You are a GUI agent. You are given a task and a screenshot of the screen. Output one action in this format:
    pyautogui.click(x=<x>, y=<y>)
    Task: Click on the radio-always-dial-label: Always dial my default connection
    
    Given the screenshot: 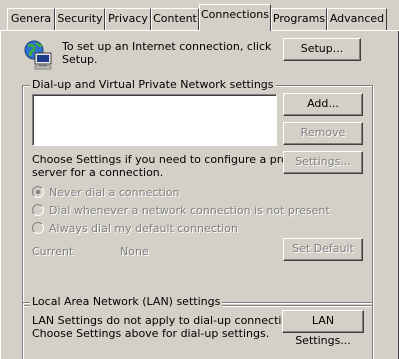 What is the action you would take?
    pyautogui.click(x=143, y=228)
    